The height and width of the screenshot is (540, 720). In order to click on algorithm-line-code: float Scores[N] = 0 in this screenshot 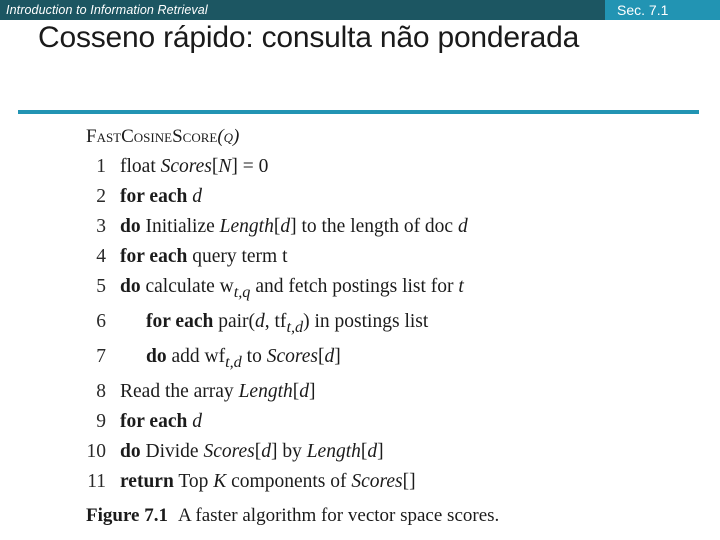, I will do `click(194, 166)`.